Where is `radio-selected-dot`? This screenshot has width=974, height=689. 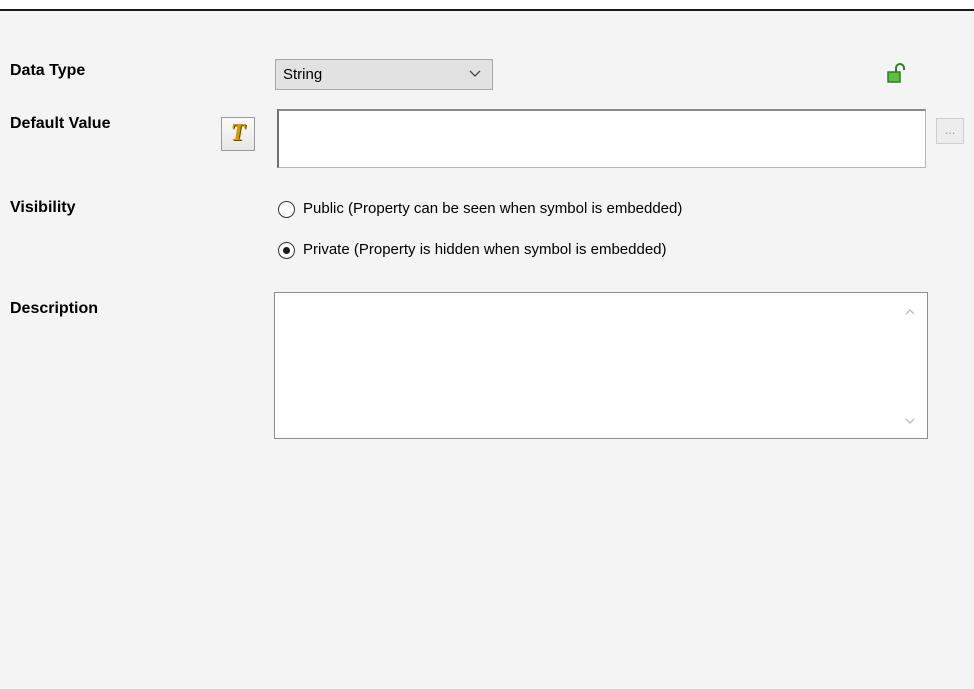 radio-selected-dot is located at coordinates (286, 250).